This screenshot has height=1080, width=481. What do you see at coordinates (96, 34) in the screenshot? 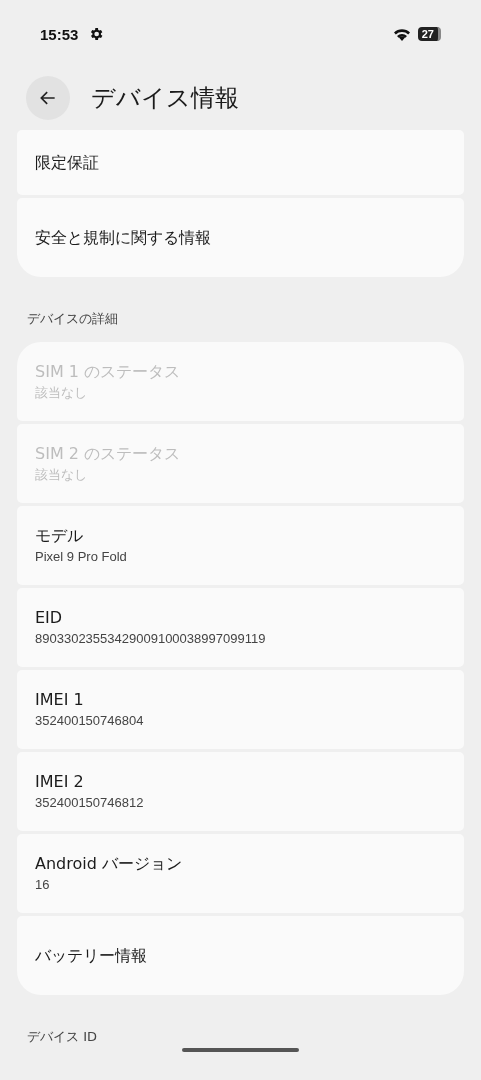
I see `settings-icon` at bounding box center [96, 34].